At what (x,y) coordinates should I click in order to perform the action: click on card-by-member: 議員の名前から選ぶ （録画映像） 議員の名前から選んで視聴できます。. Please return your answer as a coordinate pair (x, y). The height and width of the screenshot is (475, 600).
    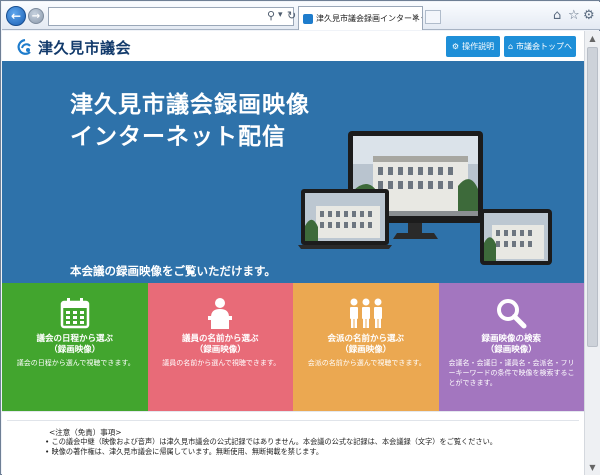
    Looking at the image, I should click on (220, 347).